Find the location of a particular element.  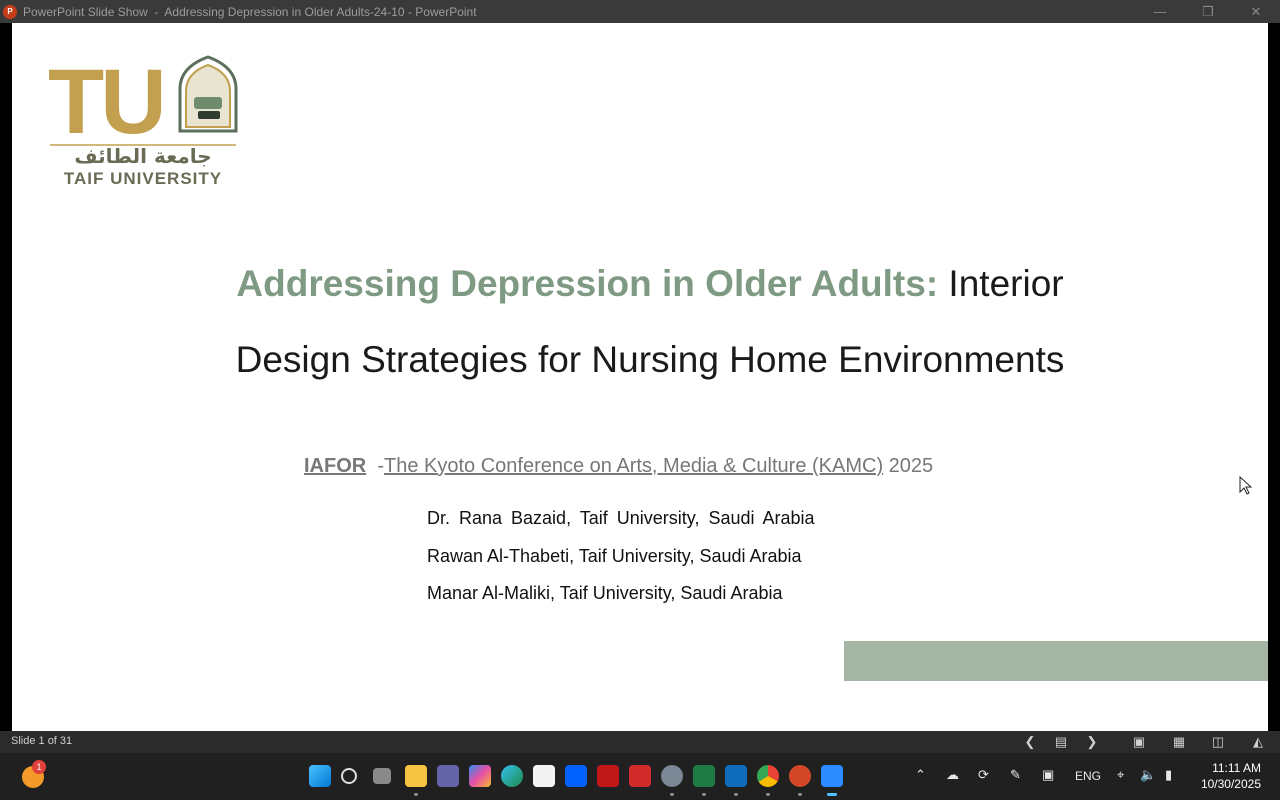

outlook-icon is located at coordinates (736, 776).